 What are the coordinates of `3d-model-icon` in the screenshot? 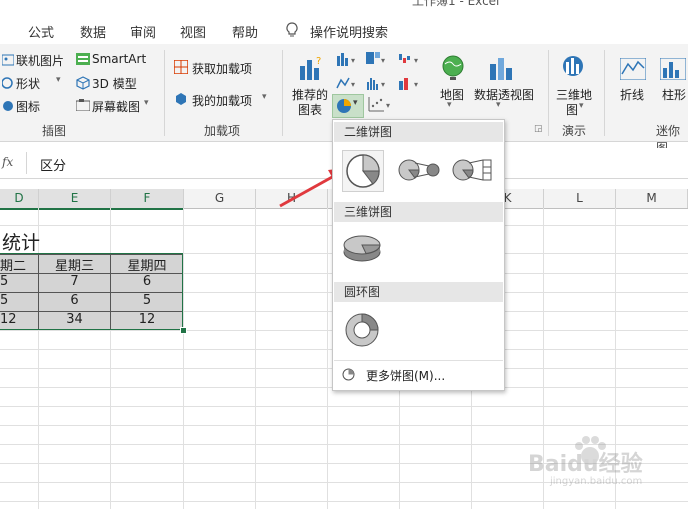 It's located at (83, 84).